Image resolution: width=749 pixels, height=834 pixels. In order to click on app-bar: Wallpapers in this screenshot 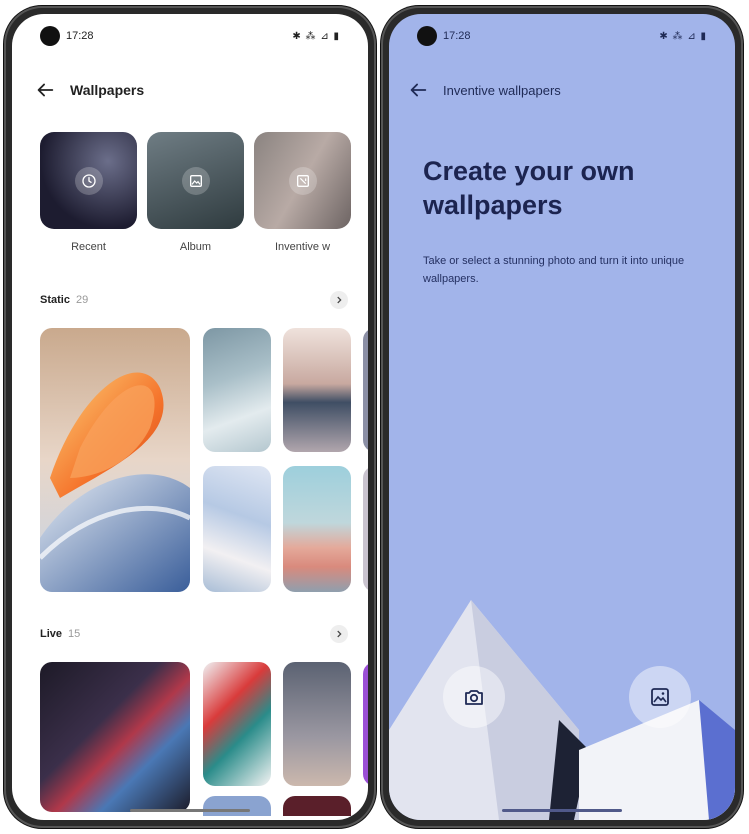, I will do `click(193, 90)`.